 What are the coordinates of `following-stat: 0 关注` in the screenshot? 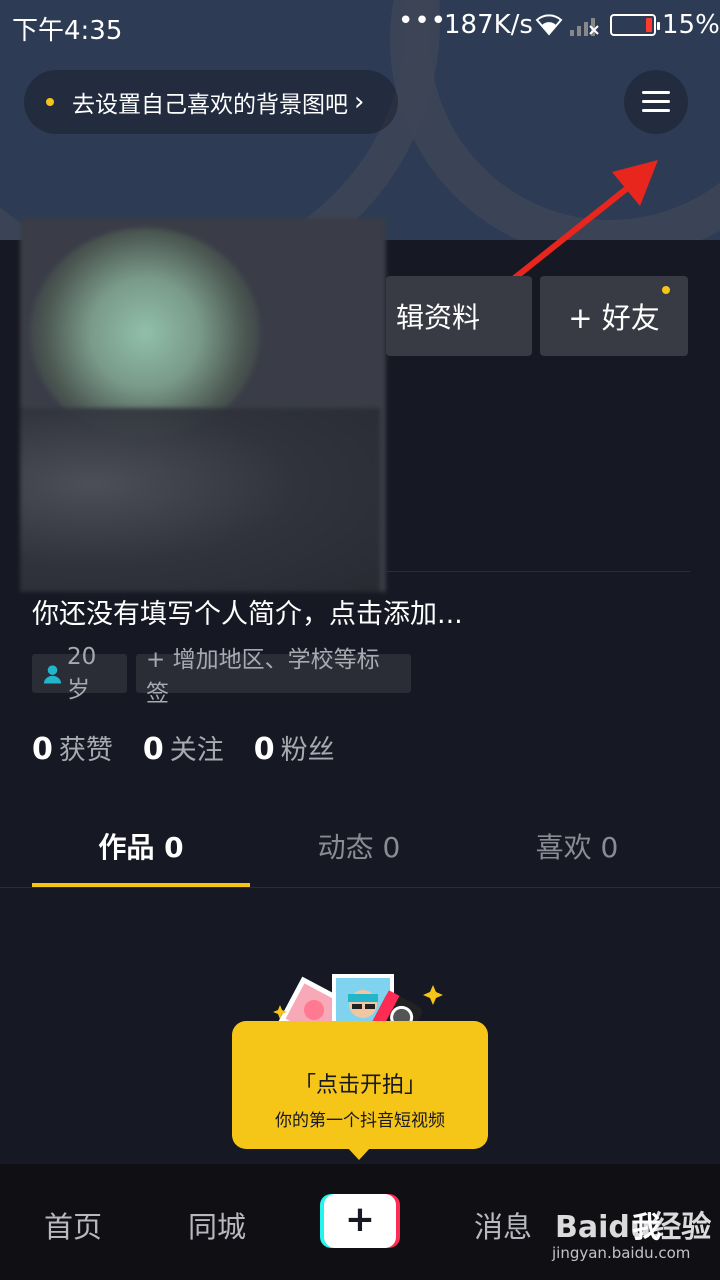 It's located at (183, 747).